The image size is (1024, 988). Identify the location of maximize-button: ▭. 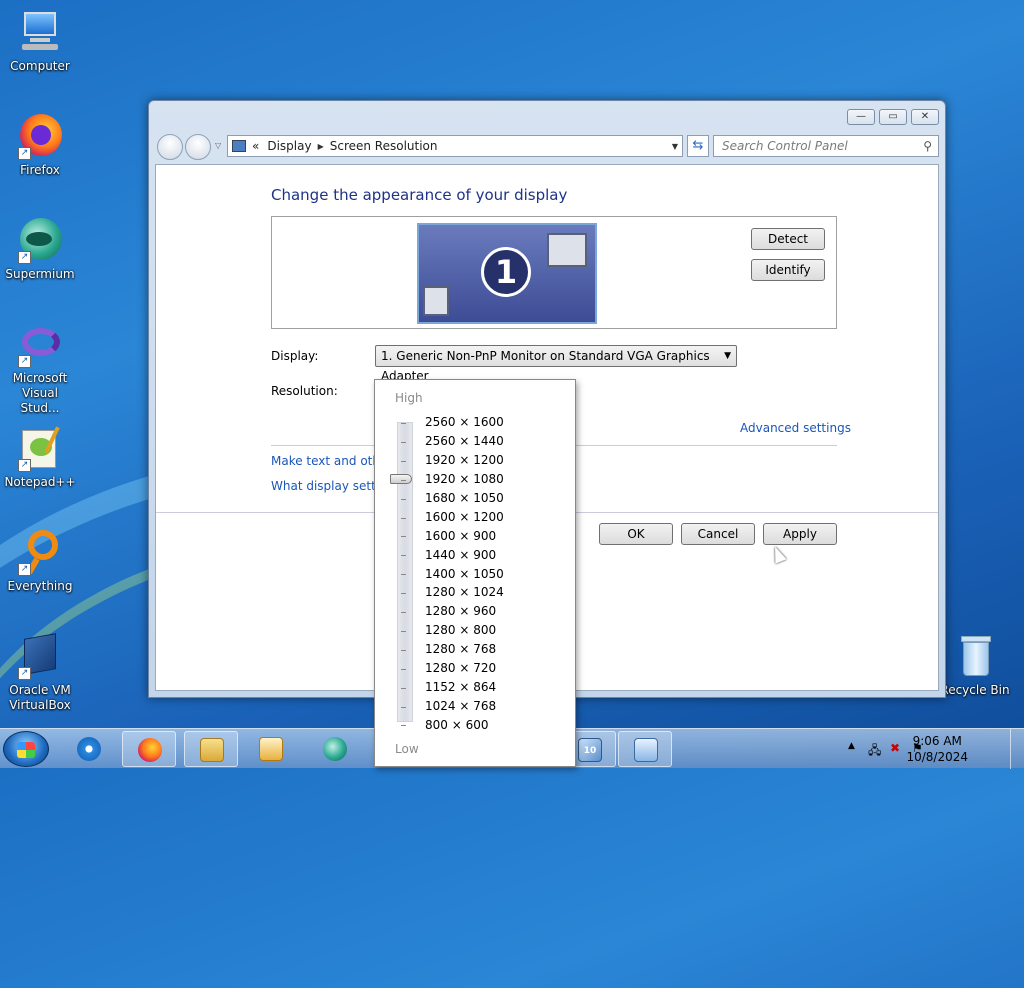
(893, 117).